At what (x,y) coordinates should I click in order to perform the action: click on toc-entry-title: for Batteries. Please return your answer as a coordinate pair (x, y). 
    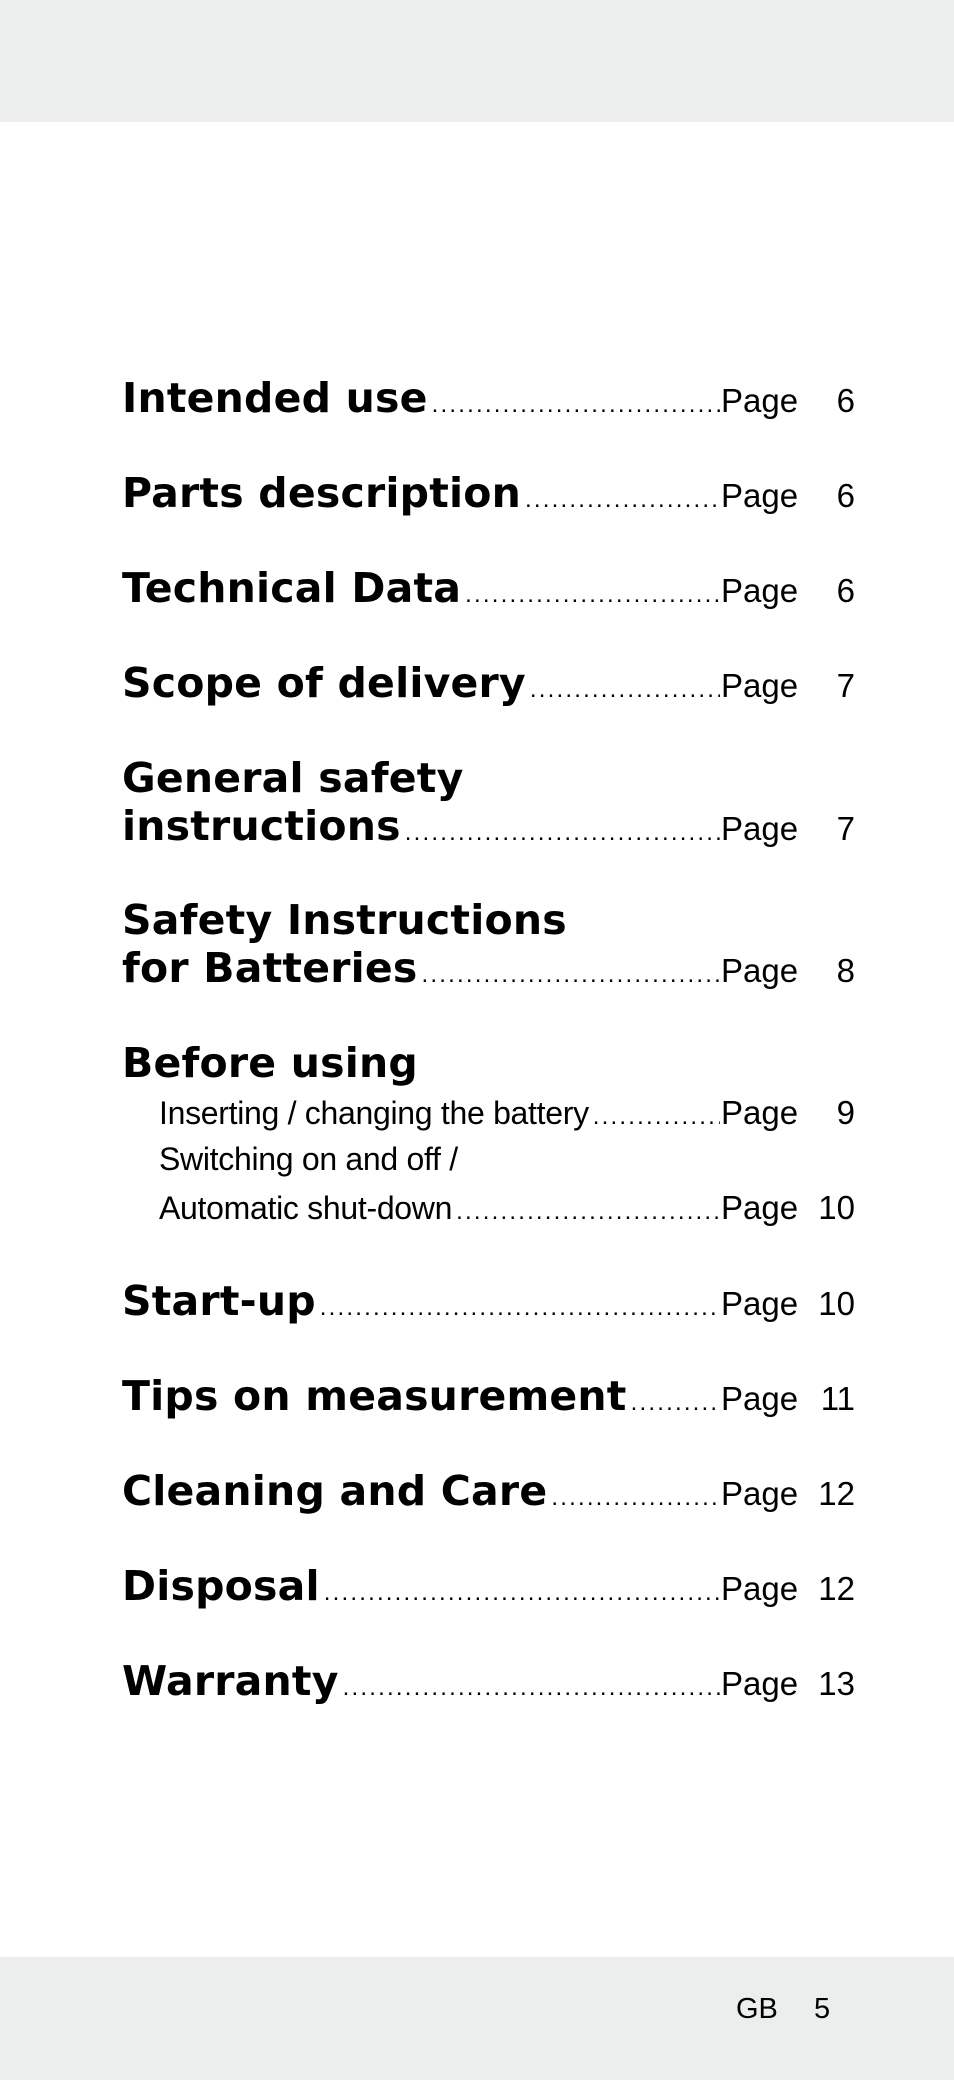
    Looking at the image, I should click on (270, 968).